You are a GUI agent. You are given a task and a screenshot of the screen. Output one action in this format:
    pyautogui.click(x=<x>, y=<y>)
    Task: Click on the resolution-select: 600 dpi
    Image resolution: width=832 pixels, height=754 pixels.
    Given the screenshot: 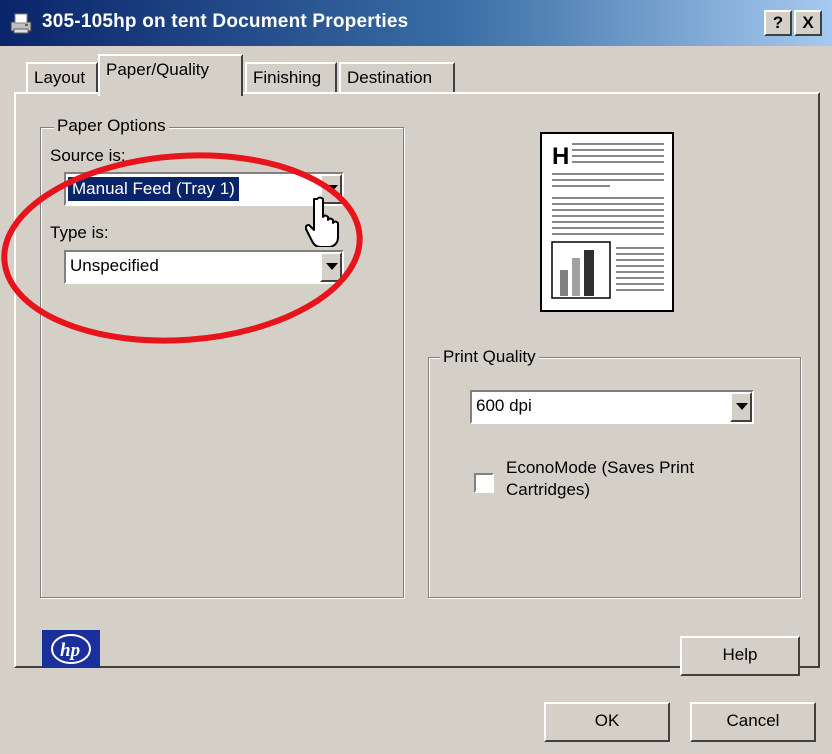 What is the action you would take?
    pyautogui.click(x=612, y=407)
    